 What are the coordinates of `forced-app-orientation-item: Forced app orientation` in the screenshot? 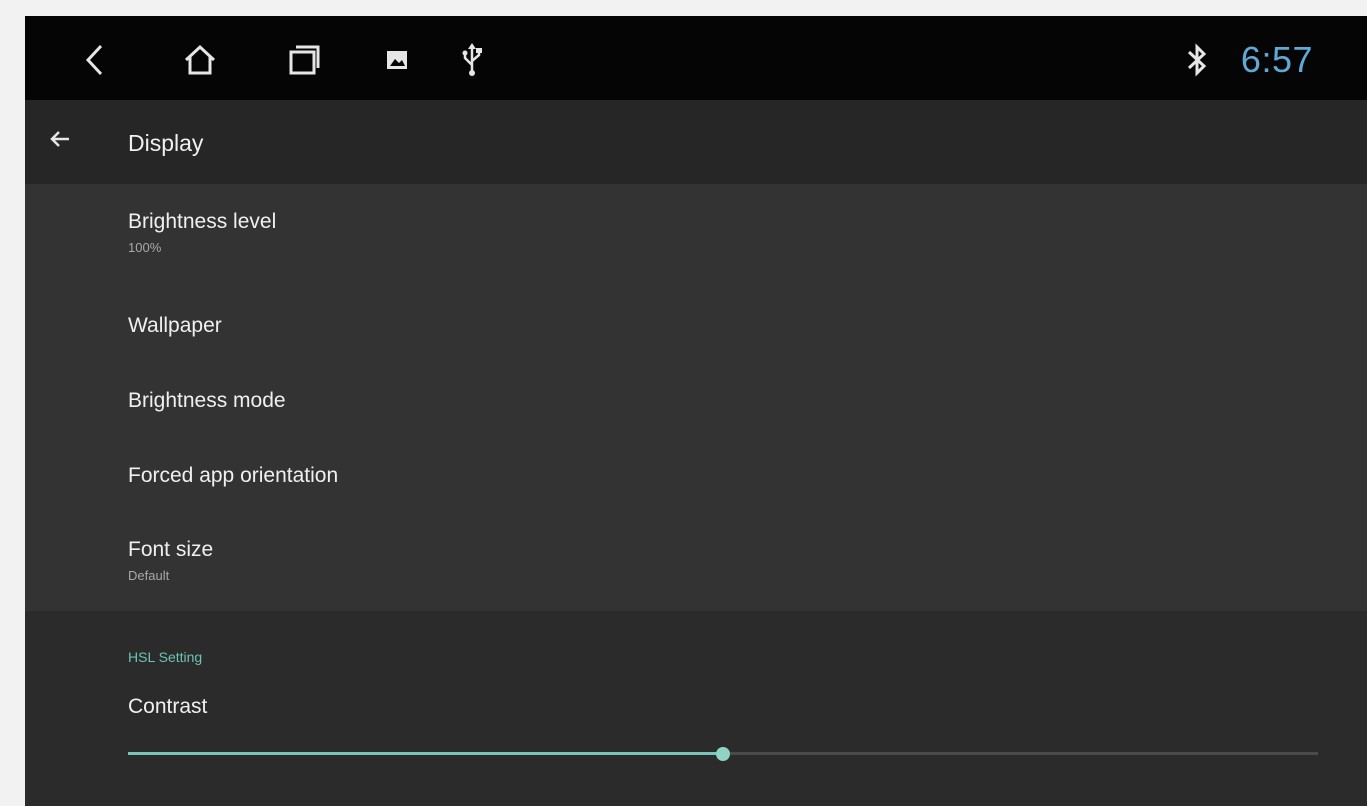 It's located at (233, 476).